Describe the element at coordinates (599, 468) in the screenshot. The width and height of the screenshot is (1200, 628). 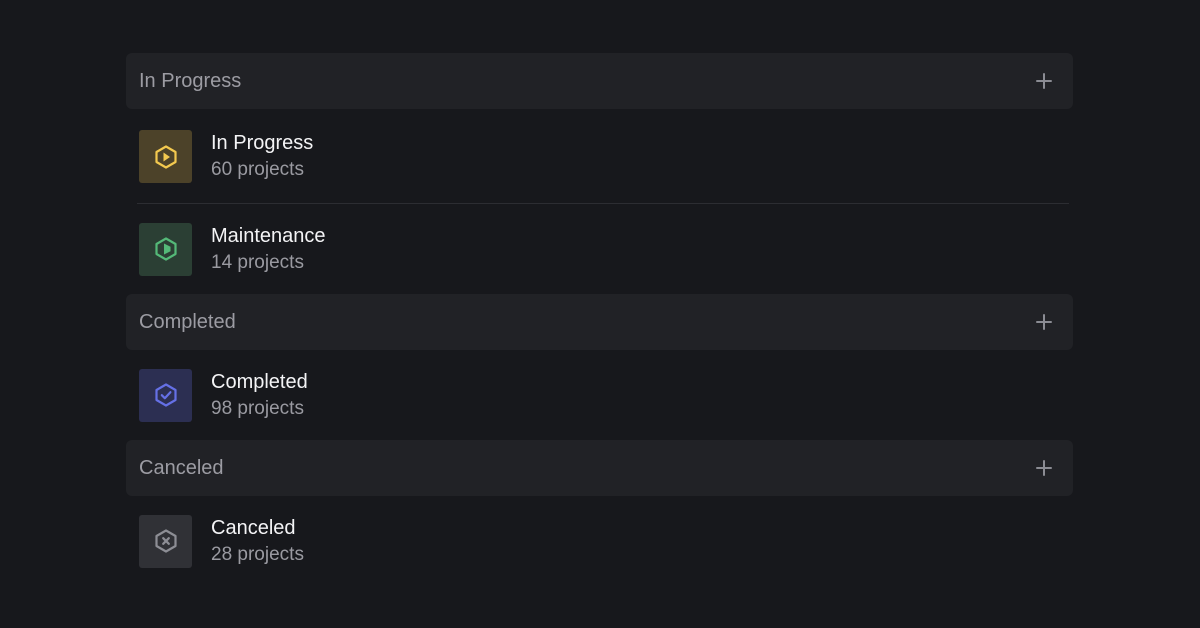
I see `group-header: Canceled` at that location.